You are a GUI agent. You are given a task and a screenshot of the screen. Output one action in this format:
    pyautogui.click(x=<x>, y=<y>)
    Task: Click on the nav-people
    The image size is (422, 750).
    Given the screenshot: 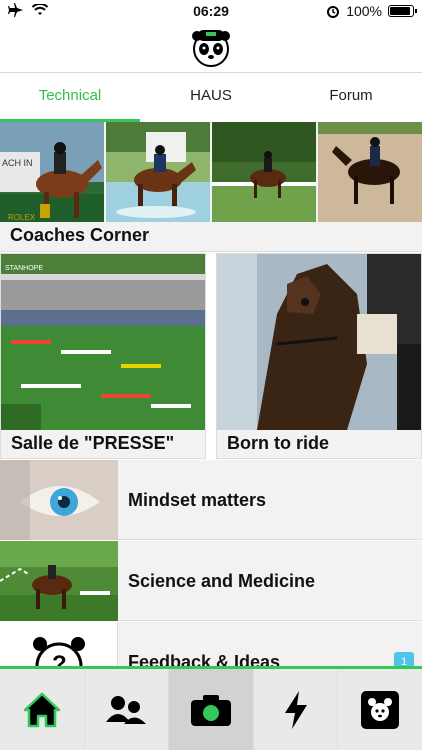 What is the action you would take?
    pyautogui.click(x=127, y=709)
    